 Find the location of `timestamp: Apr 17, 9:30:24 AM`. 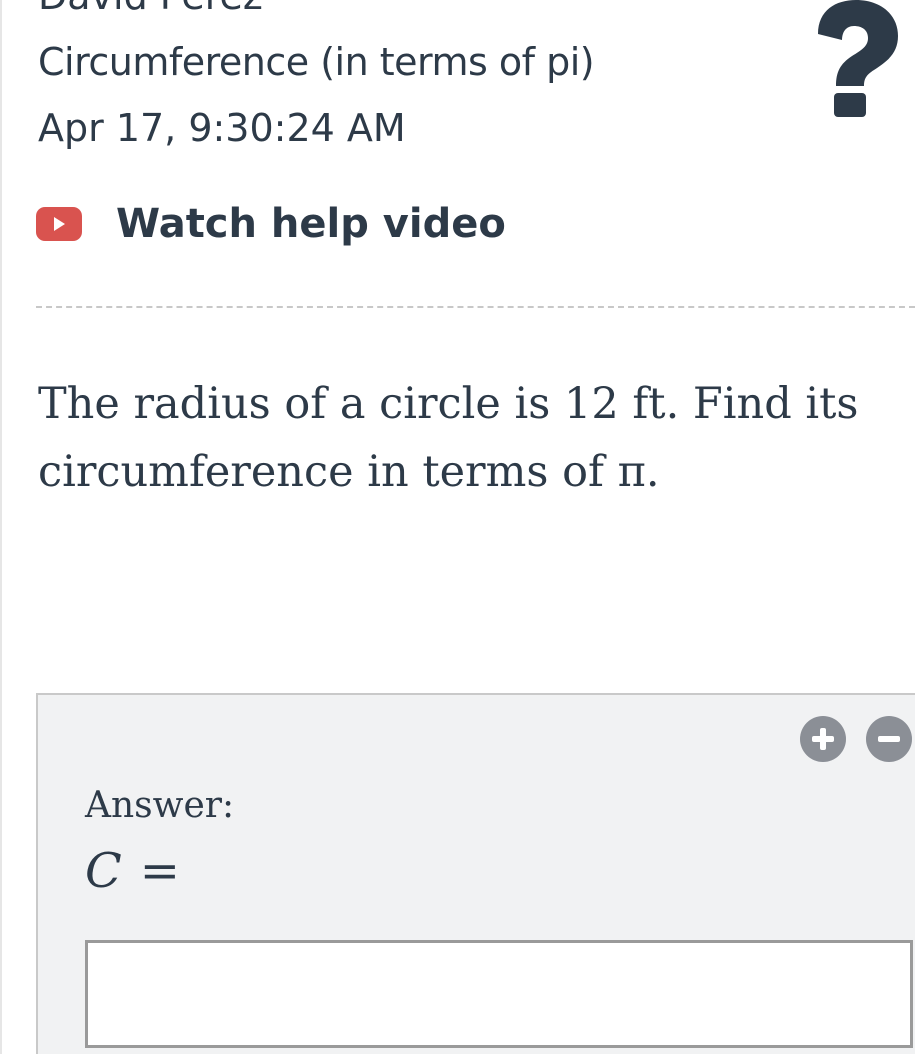

timestamp: Apr 17, 9:30:24 AM is located at coordinates (222, 128).